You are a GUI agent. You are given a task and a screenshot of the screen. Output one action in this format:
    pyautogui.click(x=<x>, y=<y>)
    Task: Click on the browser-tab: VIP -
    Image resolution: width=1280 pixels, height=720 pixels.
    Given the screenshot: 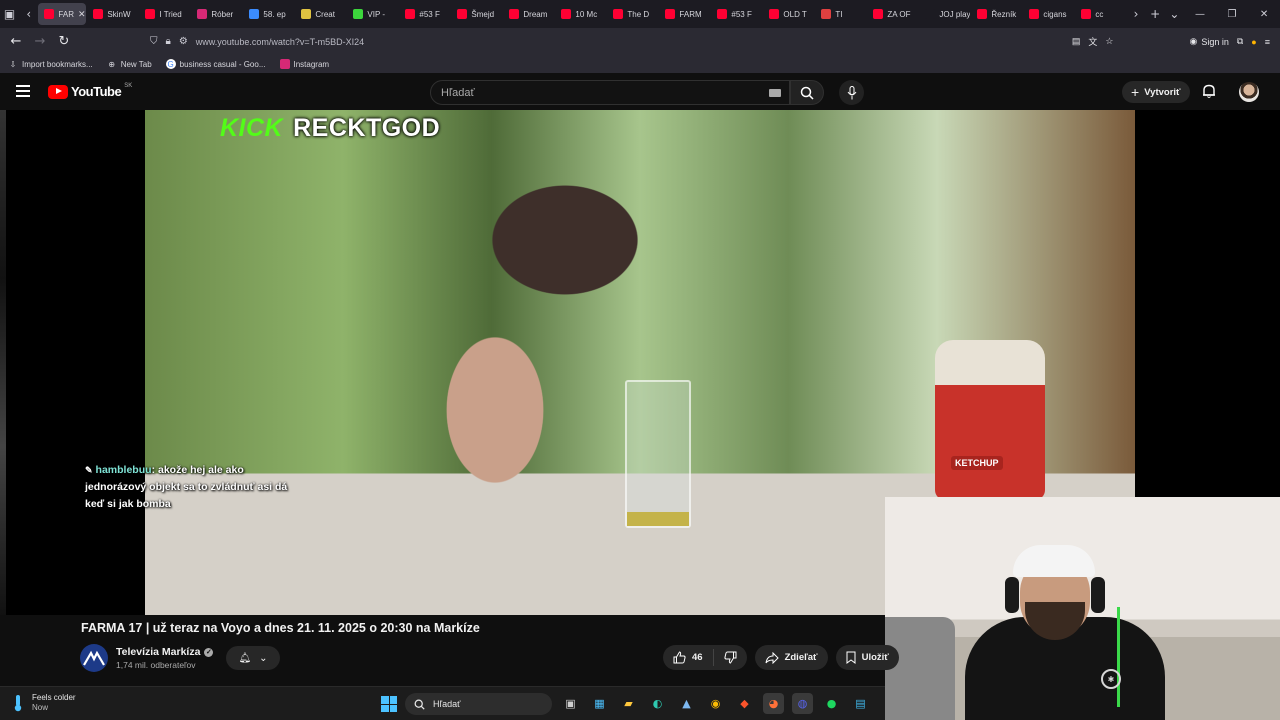 What is the action you would take?
    pyautogui.click(x=372, y=14)
    